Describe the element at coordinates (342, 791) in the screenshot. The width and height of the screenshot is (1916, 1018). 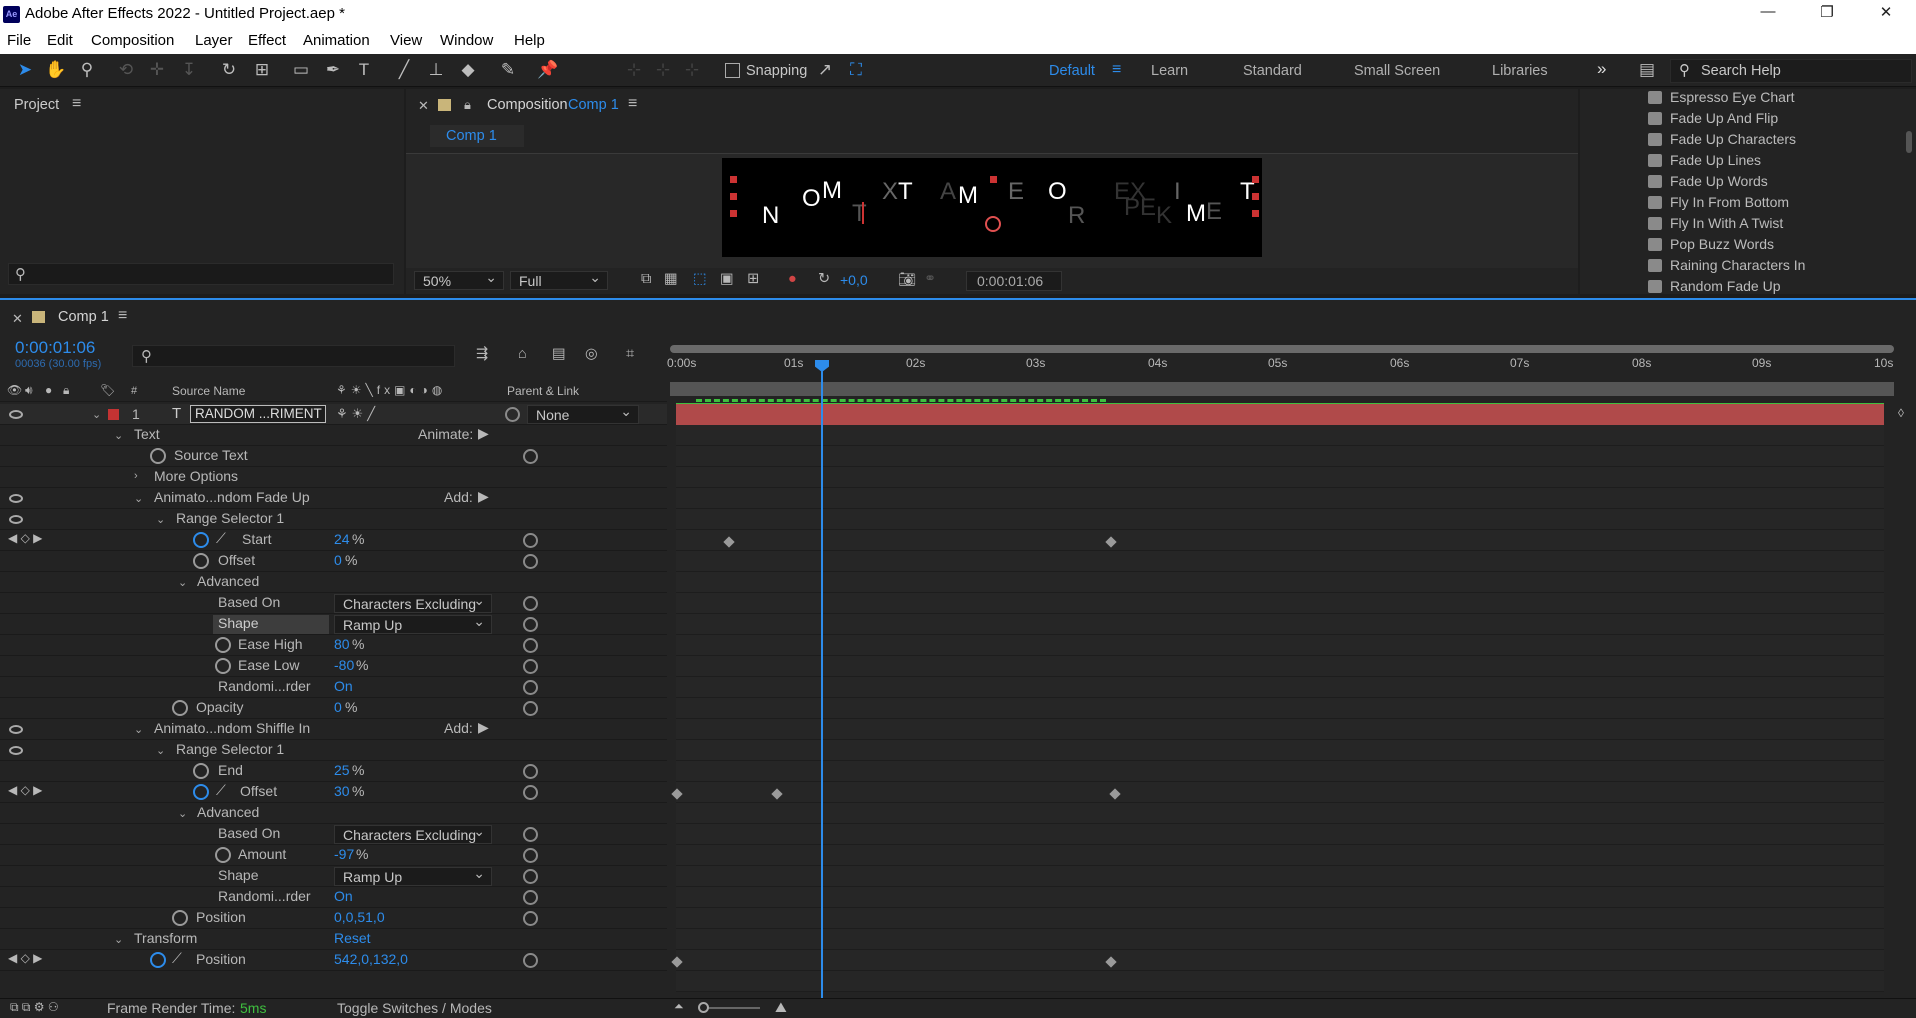
I see `offset-value: 30` at that location.